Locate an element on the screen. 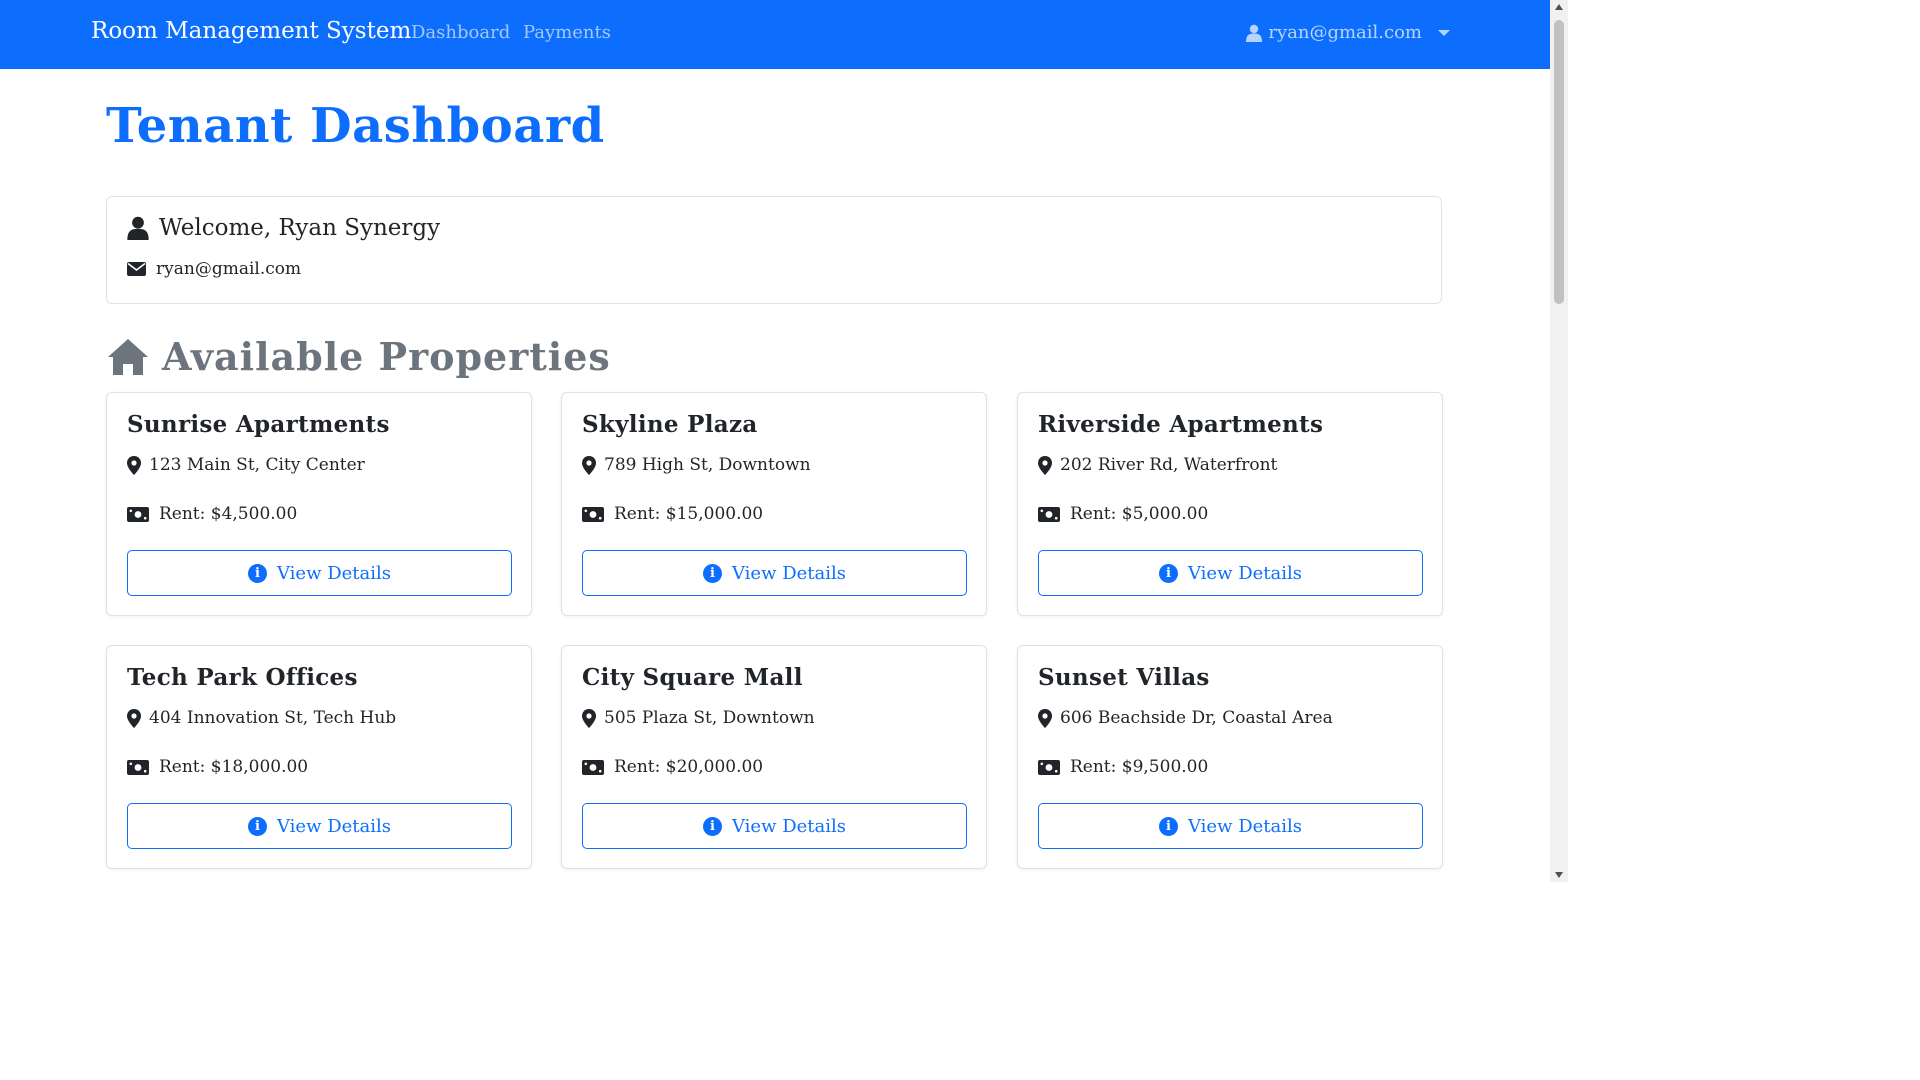 This screenshot has height=1080, width=1920. property-rent: Rent: $20,000.00 is located at coordinates (689, 767).